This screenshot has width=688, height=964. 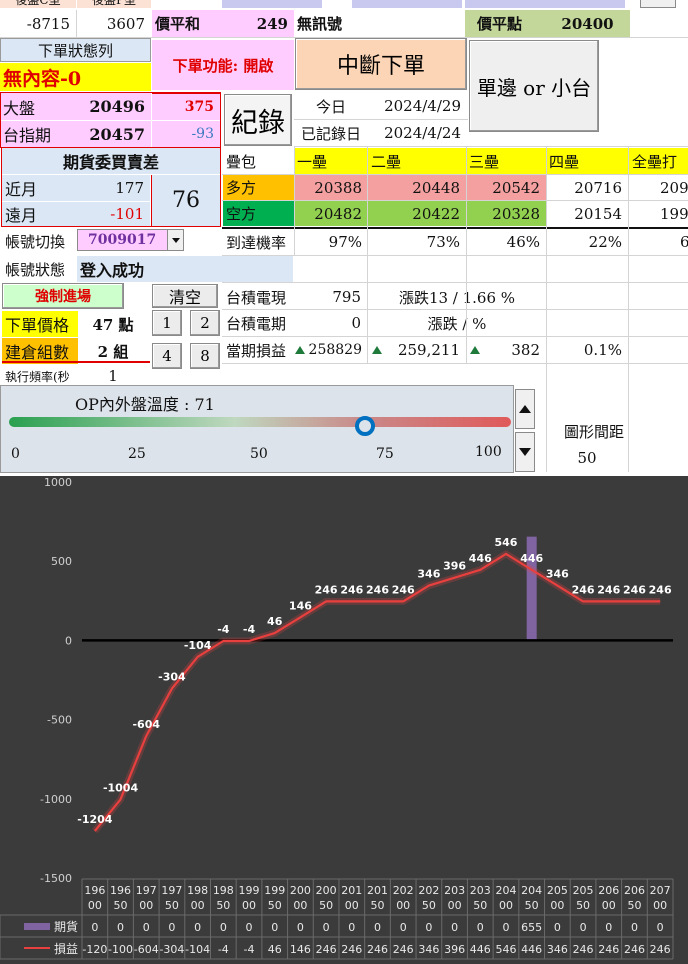 What do you see at coordinates (454, 949) in the screenshot?
I see `table-cell-pnl: 396` at bounding box center [454, 949].